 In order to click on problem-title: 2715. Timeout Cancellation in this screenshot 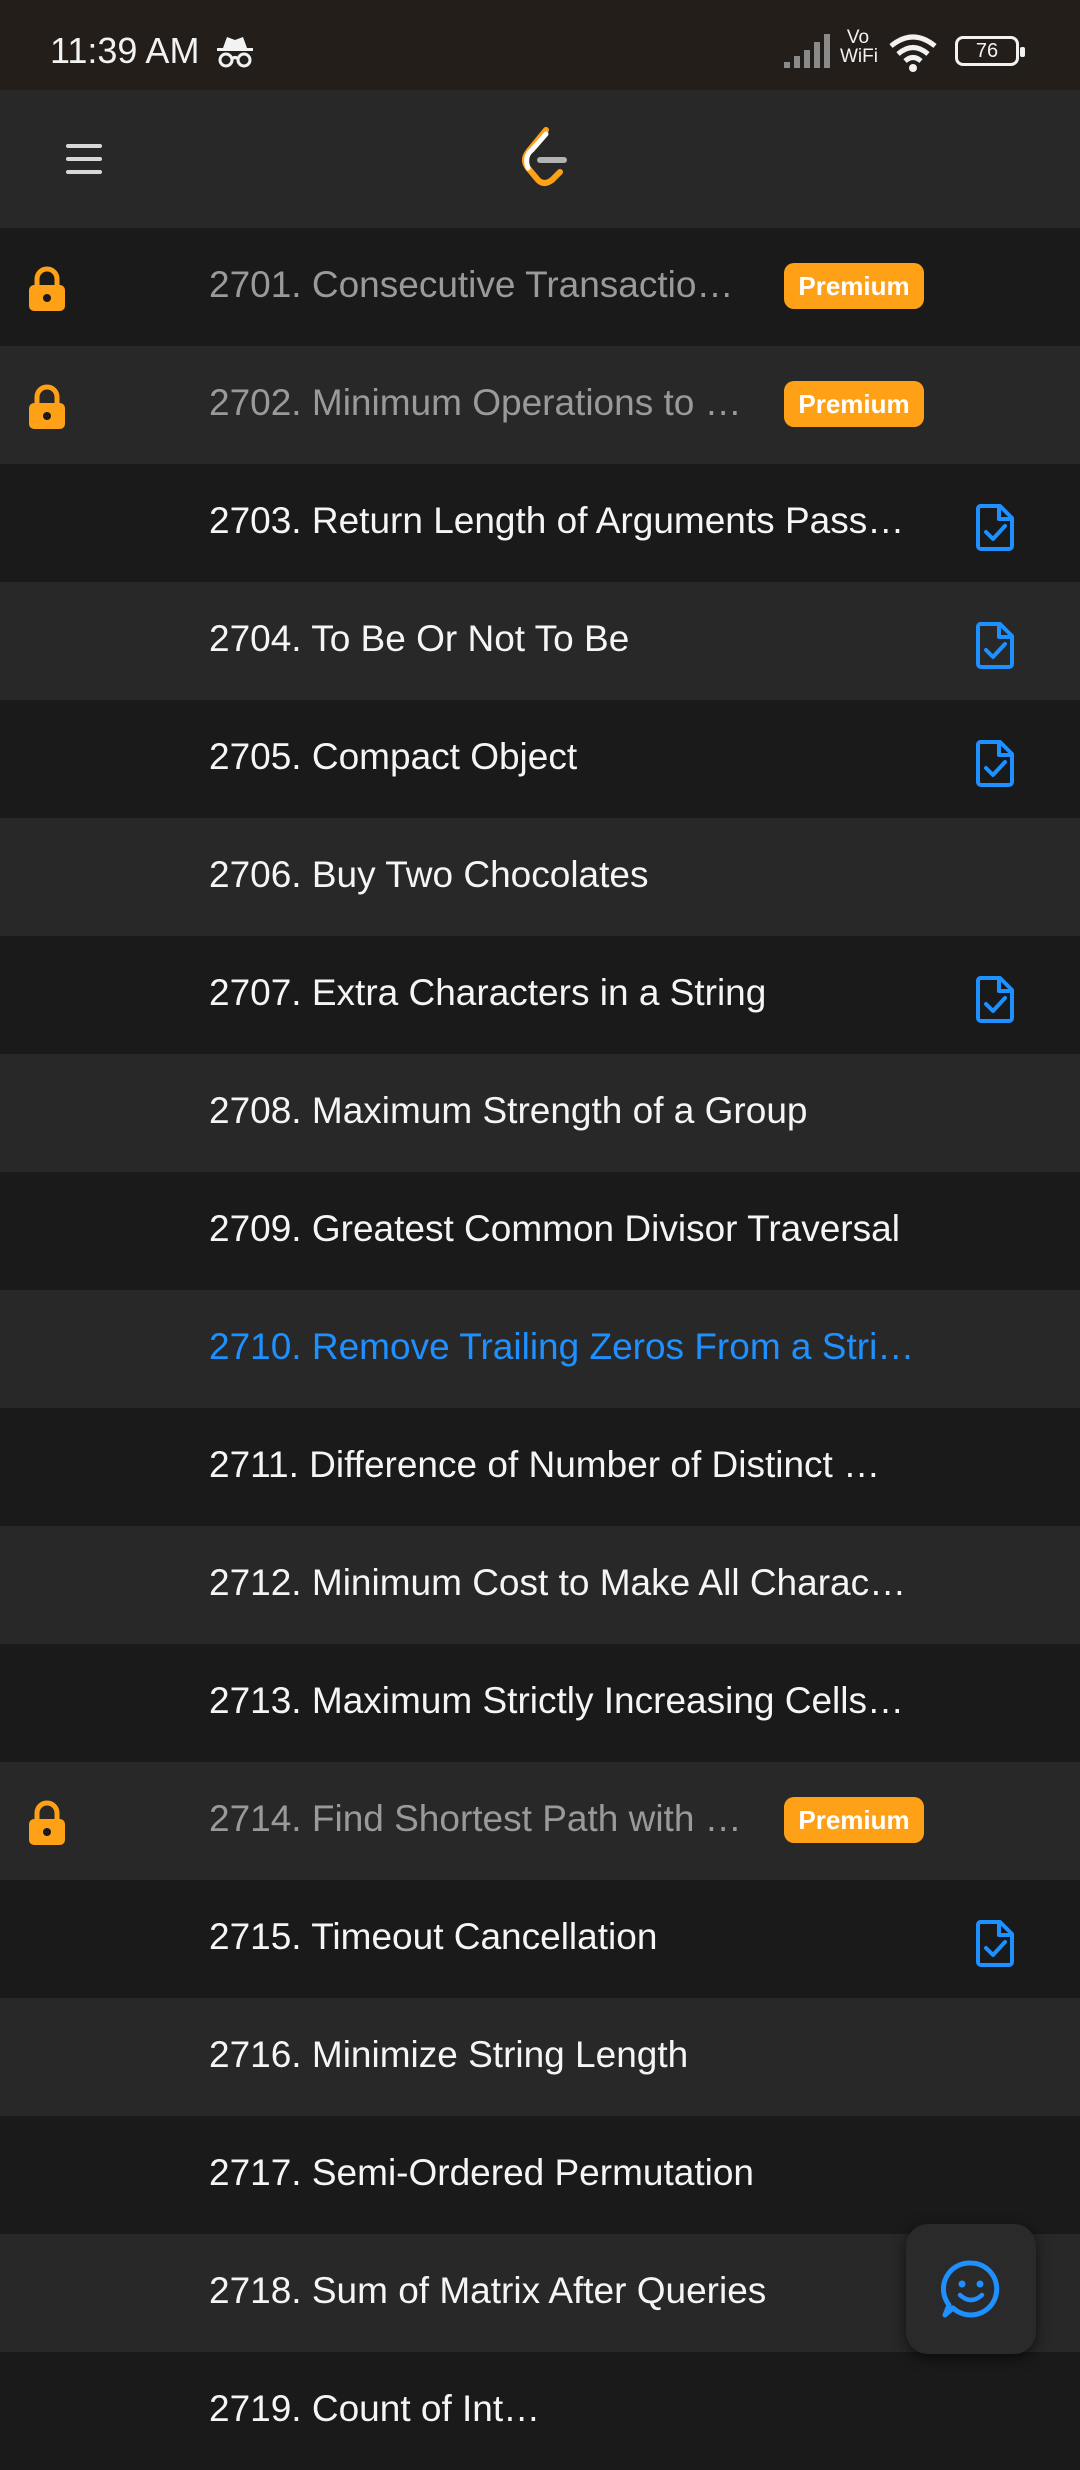, I will do `click(433, 1936)`.